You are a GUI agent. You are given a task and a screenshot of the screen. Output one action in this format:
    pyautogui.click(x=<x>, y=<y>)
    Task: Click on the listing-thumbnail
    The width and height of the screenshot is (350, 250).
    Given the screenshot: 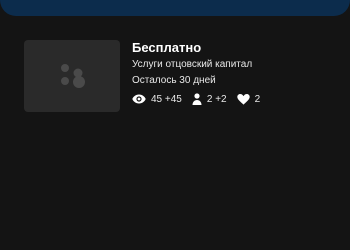 What is the action you would take?
    pyautogui.click(x=72, y=76)
    